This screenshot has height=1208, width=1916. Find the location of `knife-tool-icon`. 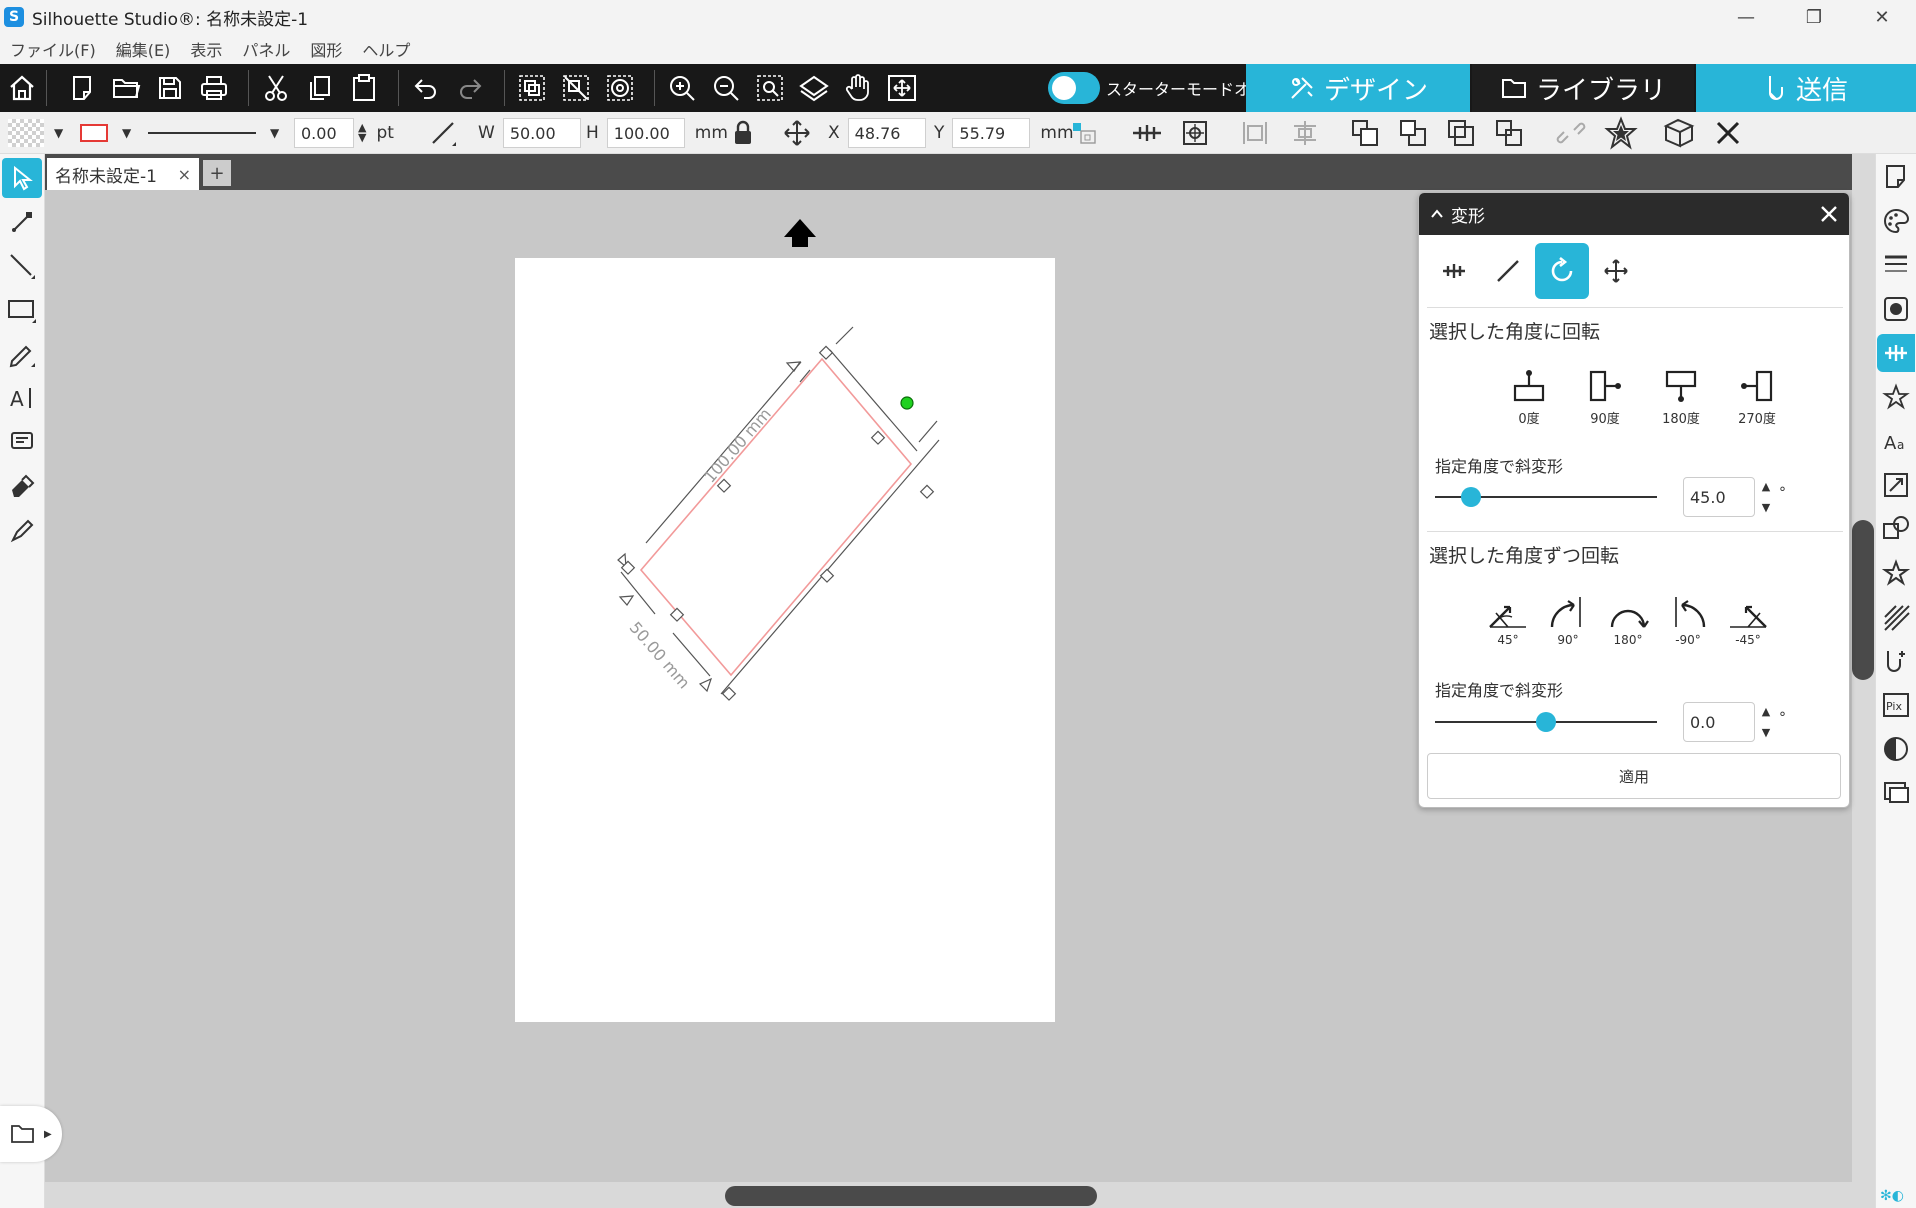

knife-tool-icon is located at coordinates (22, 530).